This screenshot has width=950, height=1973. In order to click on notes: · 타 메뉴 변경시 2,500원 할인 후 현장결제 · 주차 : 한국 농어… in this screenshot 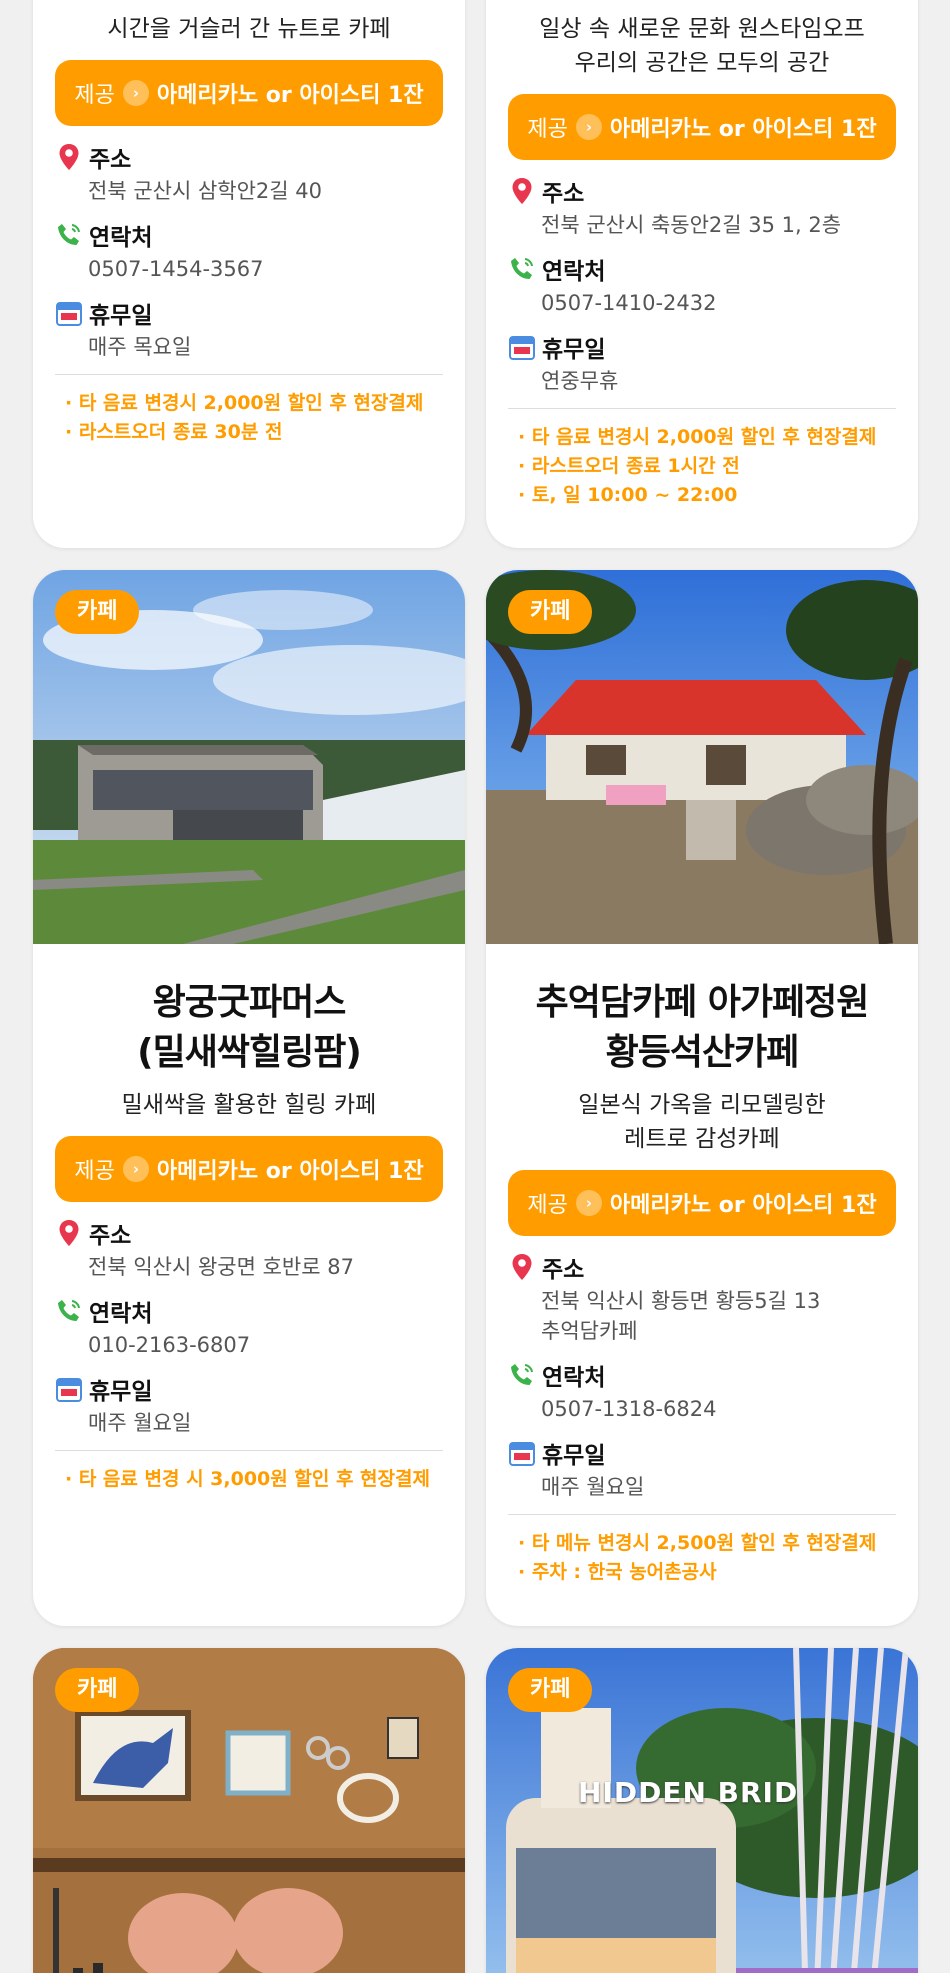, I will do `click(702, 1558)`.